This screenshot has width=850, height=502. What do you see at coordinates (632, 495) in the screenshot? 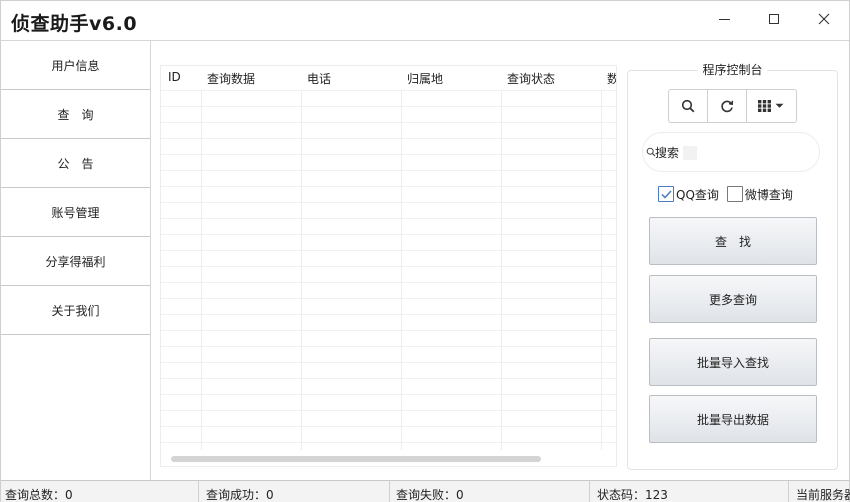
I see `status-code: 状态码：123` at bounding box center [632, 495].